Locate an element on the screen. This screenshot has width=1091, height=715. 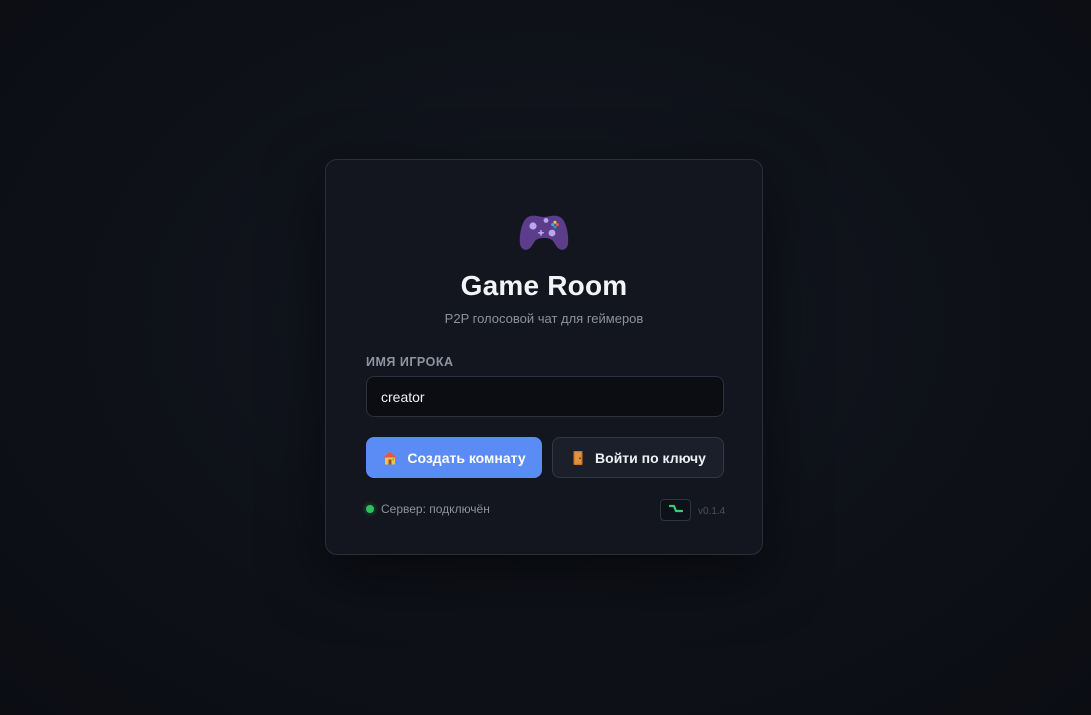
server-status: Сервер: подключён is located at coordinates (428, 509).